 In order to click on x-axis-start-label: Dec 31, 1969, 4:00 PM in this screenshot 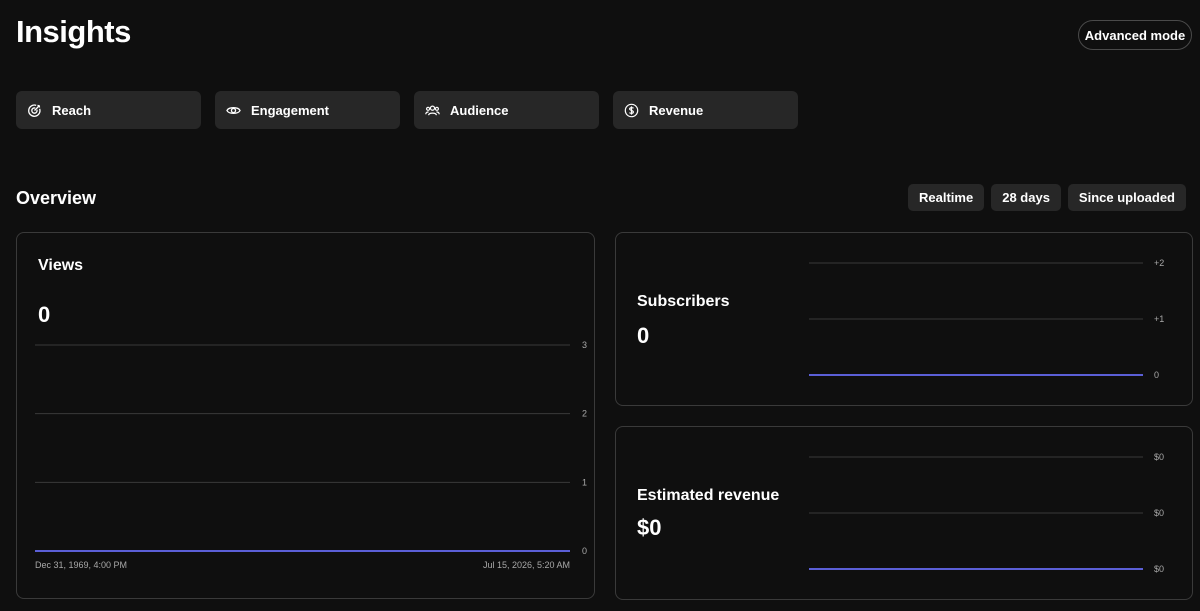, I will do `click(81, 565)`.